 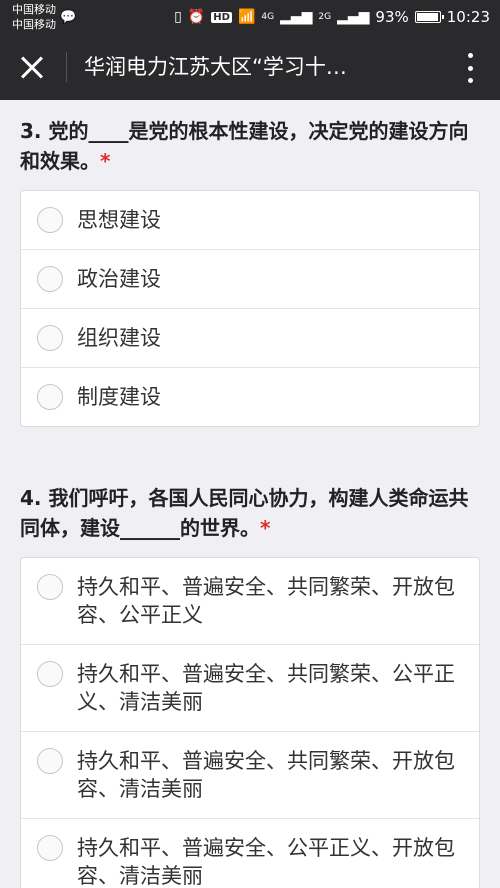 What do you see at coordinates (250, 396) in the screenshot?
I see `question-3-option: 制度建设` at bounding box center [250, 396].